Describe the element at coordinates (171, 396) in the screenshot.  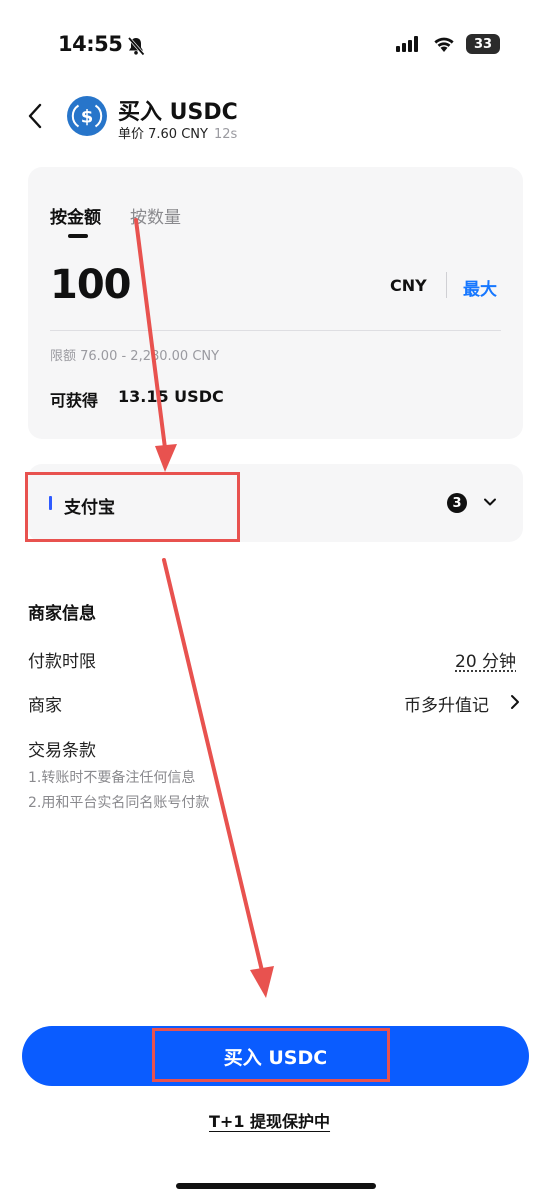
I see `receive-value: 13.15 USDC` at that location.